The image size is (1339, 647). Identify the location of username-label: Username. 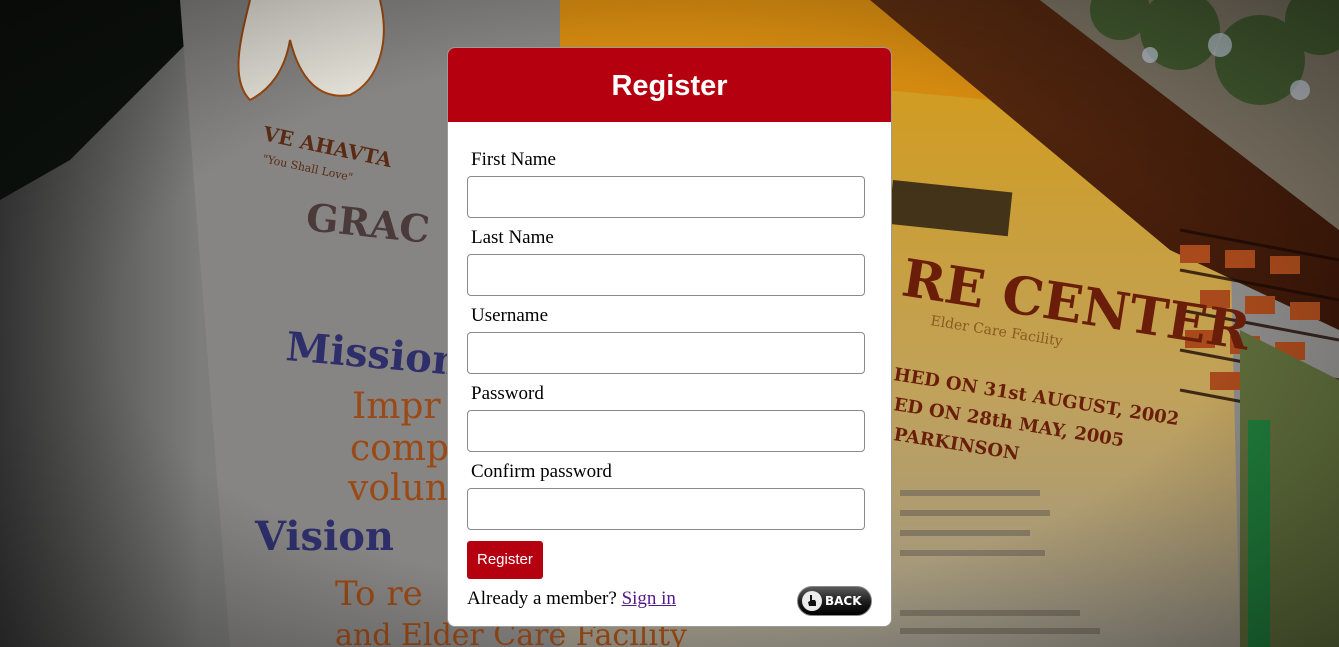
(510, 315).